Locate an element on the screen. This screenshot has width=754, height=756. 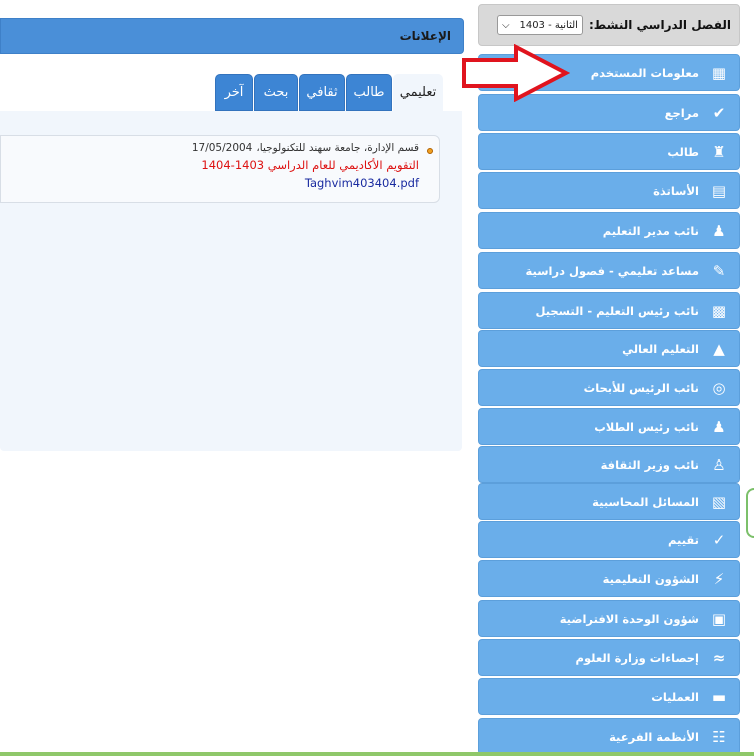
red-arrow-icon is located at coordinates (516, 73).